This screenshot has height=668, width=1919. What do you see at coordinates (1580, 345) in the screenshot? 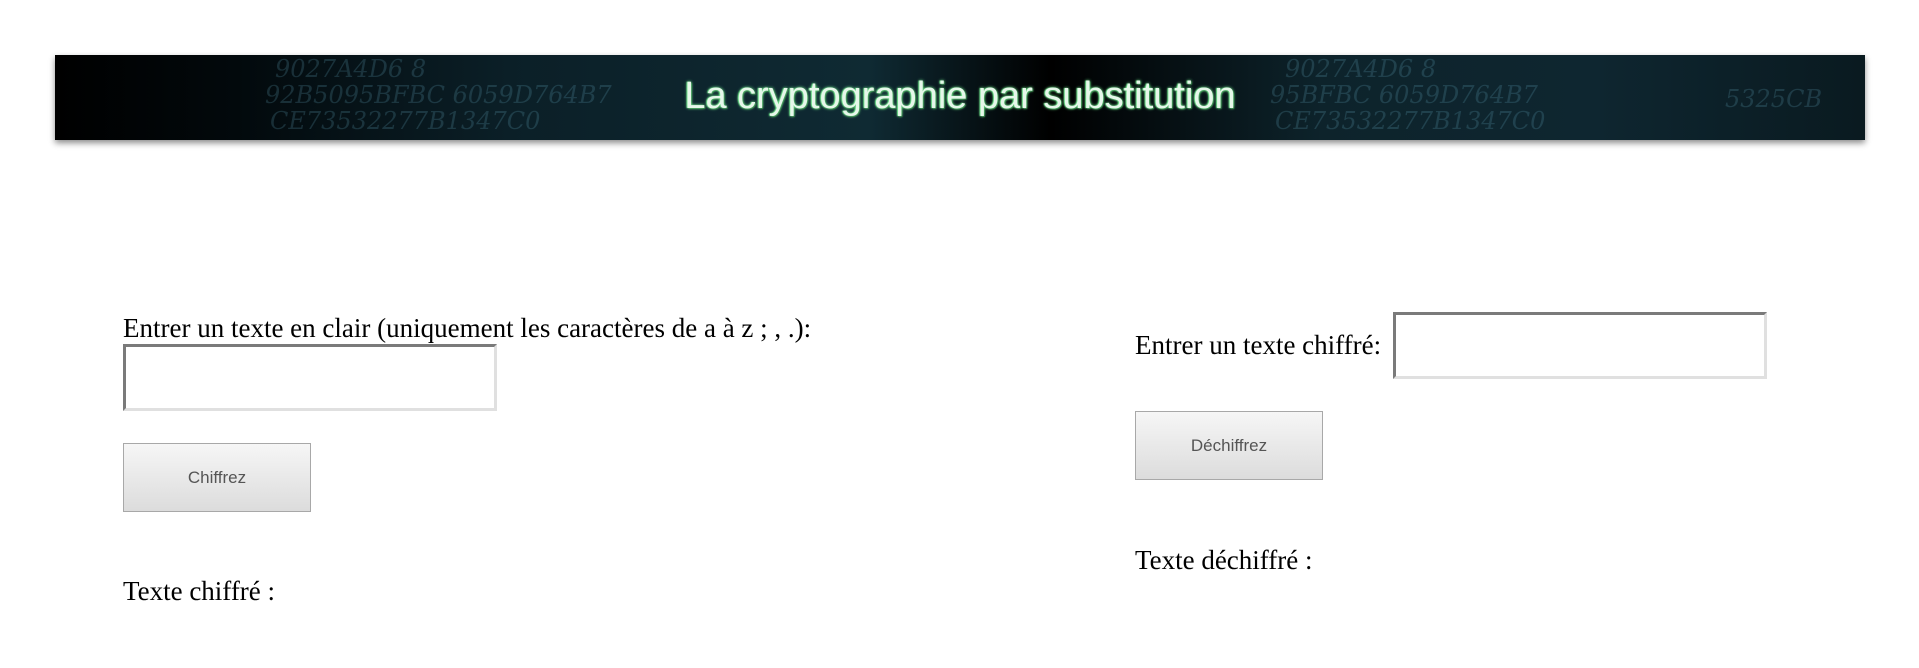
I see `ciphertext-input` at bounding box center [1580, 345].